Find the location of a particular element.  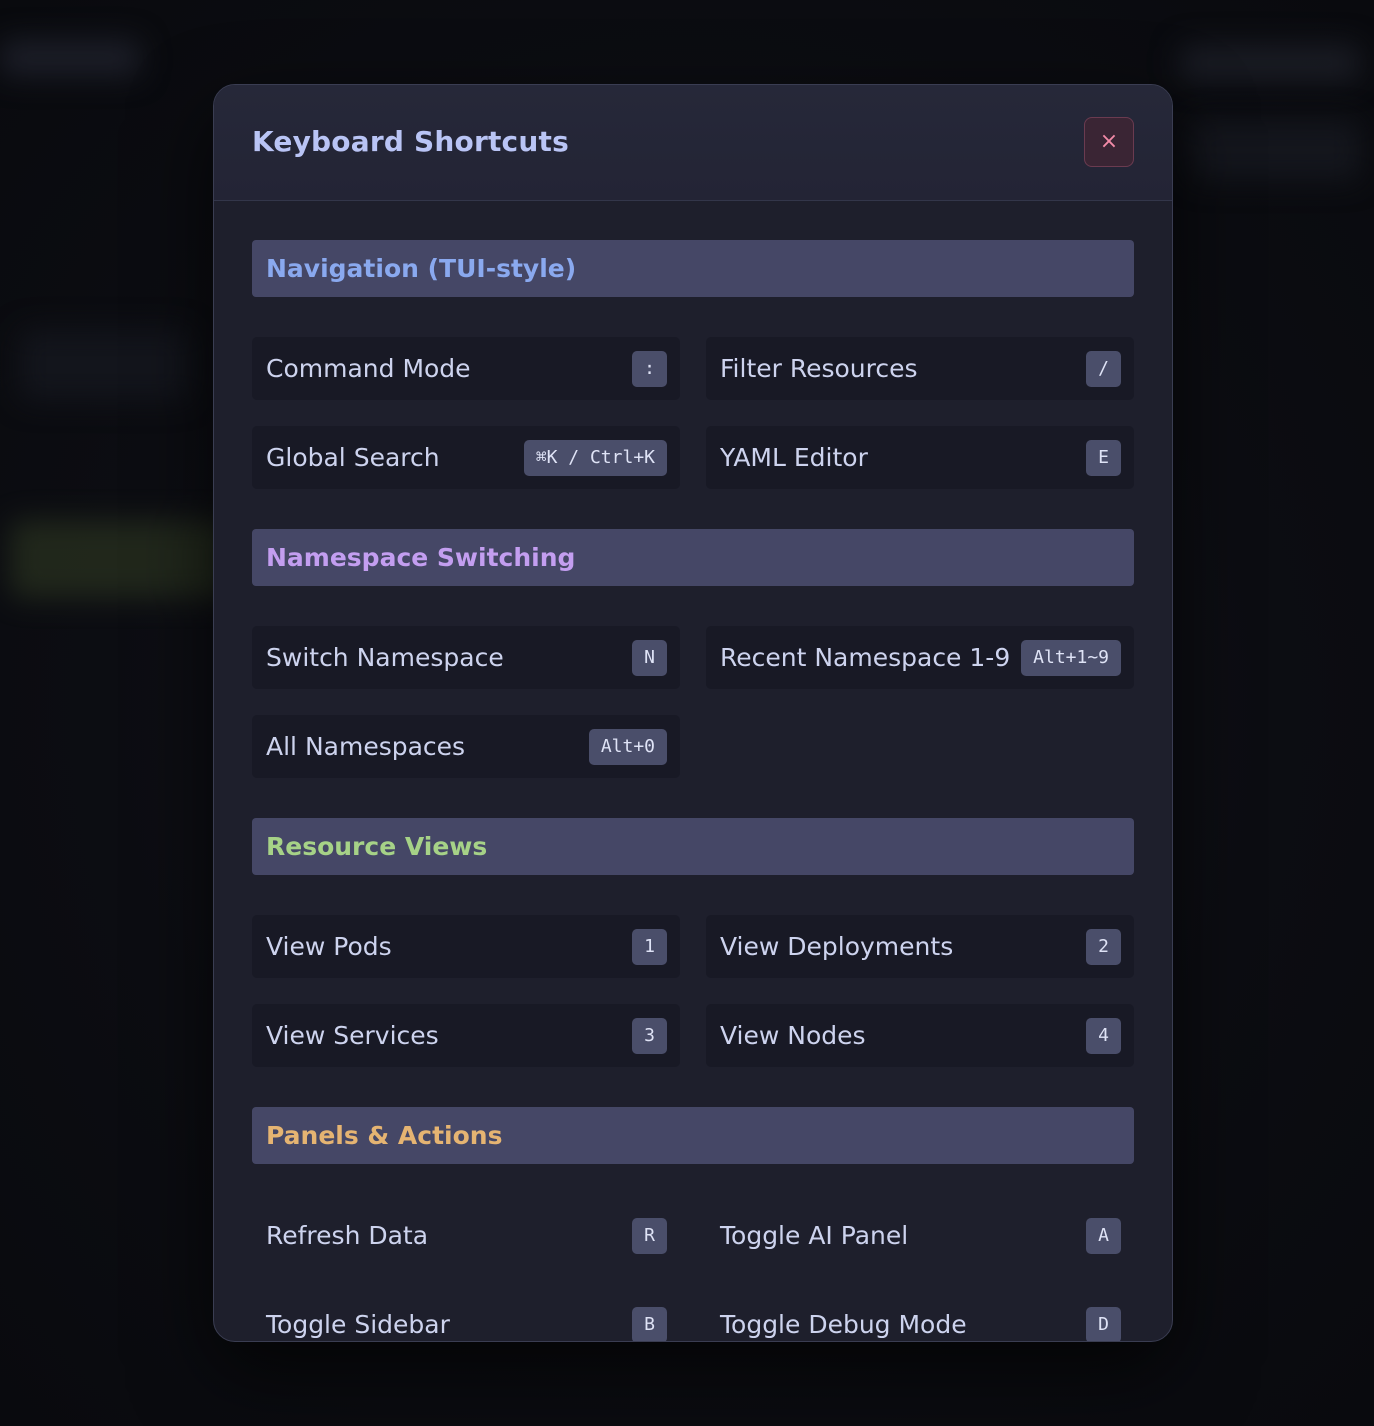

shortcut-item-command-mode: Command Mode : is located at coordinates (466, 368).